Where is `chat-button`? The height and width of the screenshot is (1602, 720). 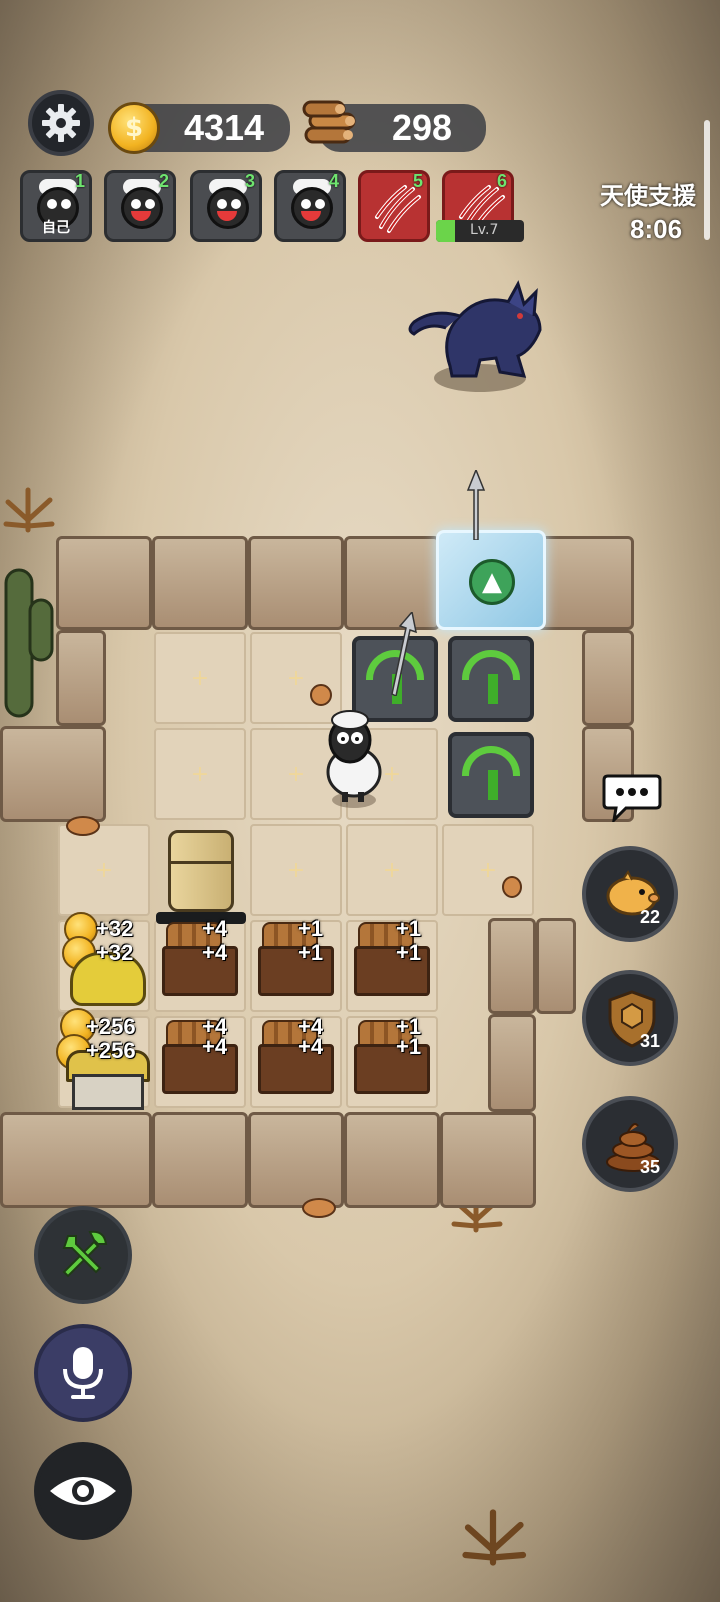
chat-button is located at coordinates (632, 797).